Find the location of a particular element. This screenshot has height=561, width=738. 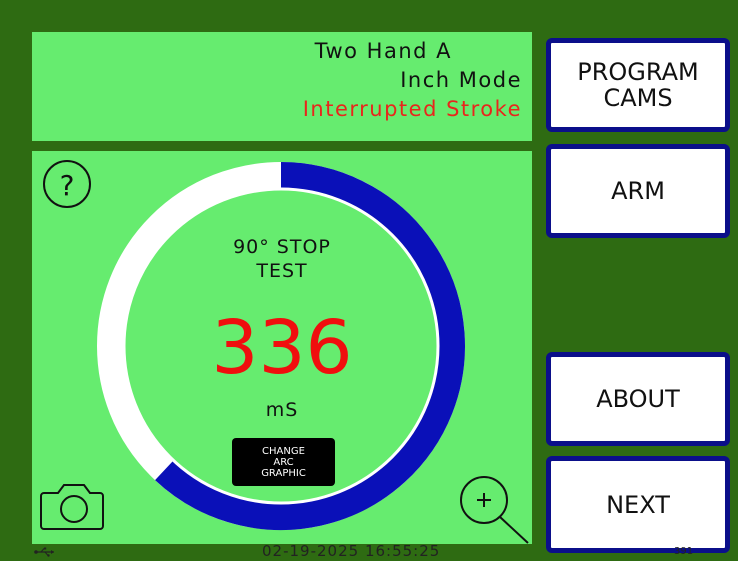

datetime-display: 02-19-2025 16:55:25 is located at coordinates (351, 551).